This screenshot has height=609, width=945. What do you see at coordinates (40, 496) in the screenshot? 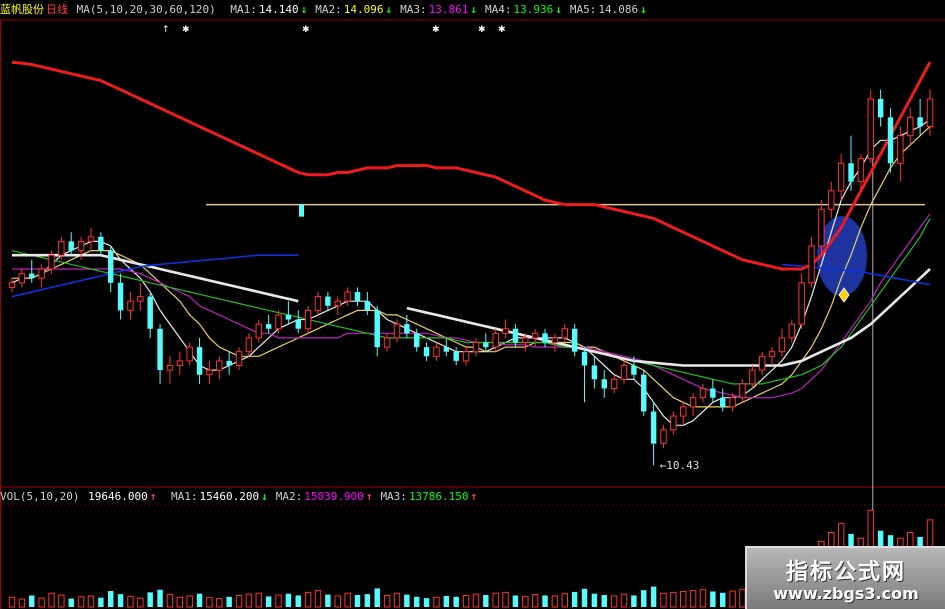
I see `vol-params: VOL(5,10,20)` at bounding box center [40, 496].